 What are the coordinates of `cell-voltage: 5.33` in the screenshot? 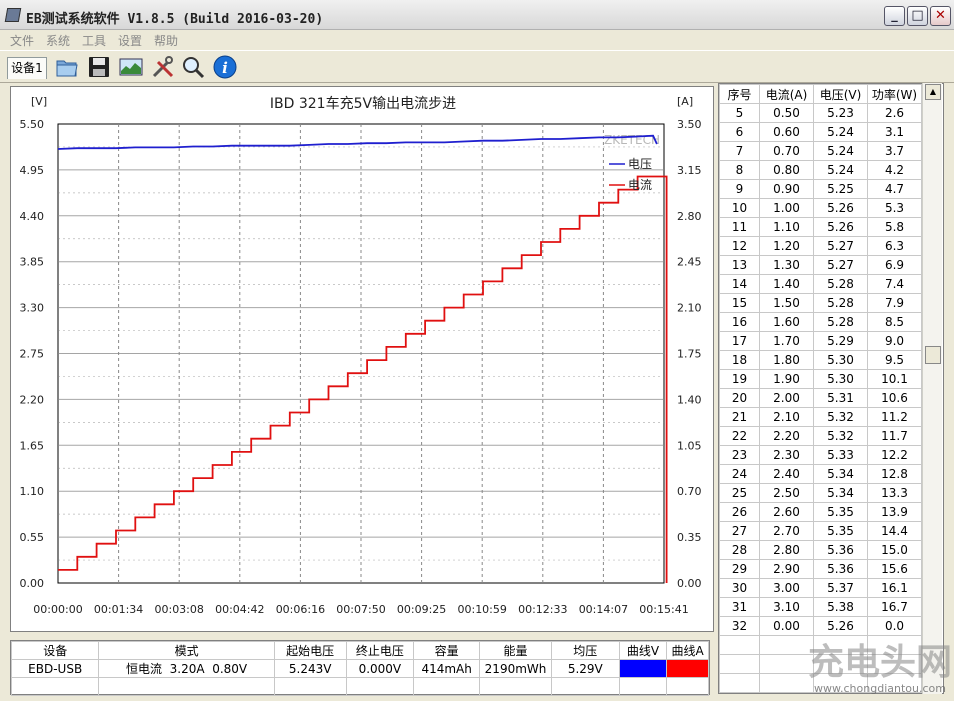 It's located at (840, 455).